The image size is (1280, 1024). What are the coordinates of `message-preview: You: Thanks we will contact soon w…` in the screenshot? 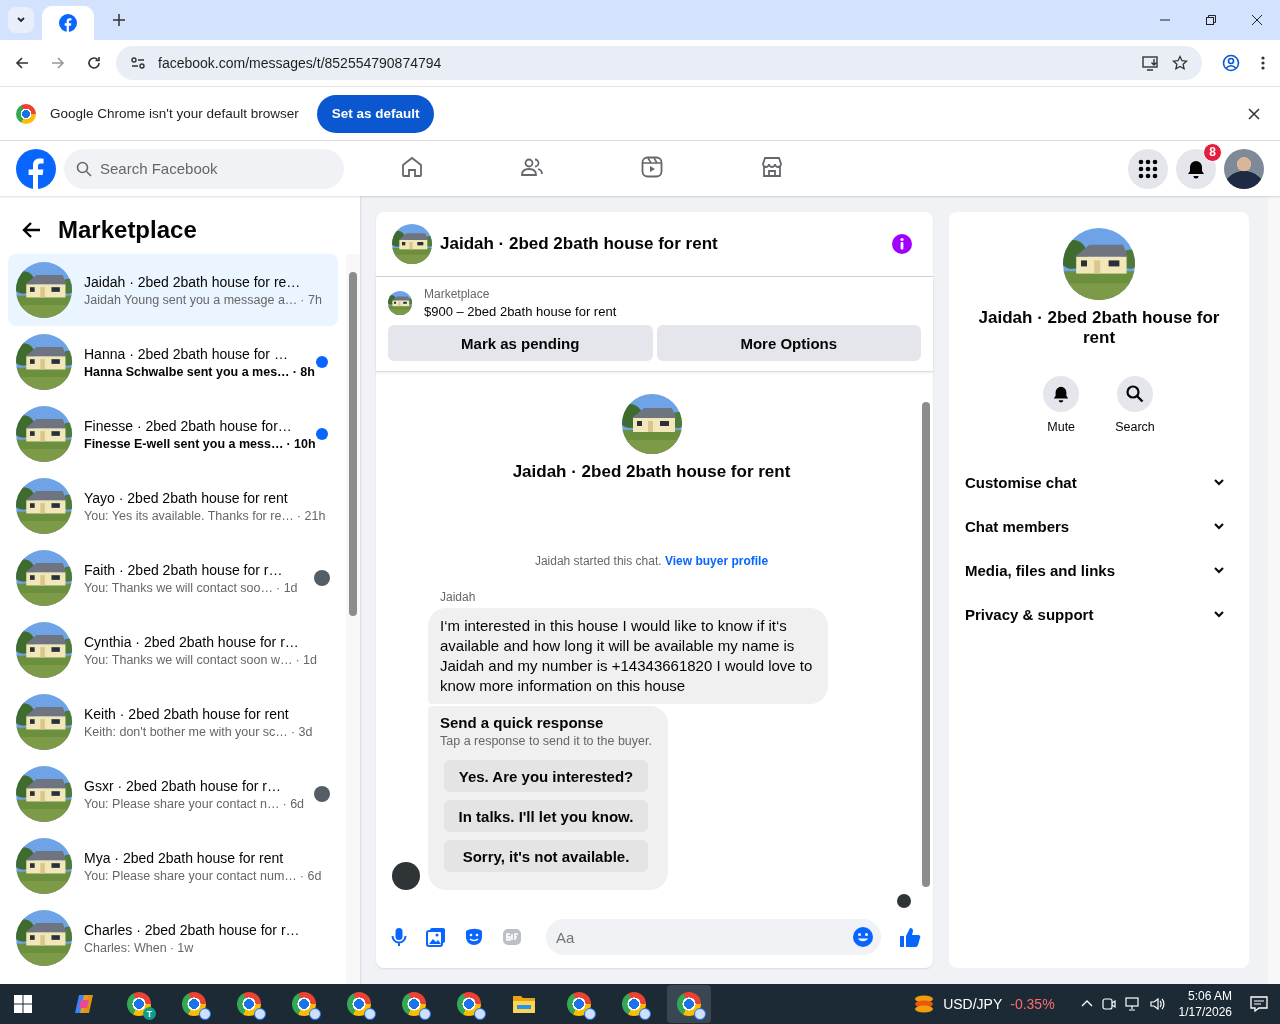 It's located at (188, 659).